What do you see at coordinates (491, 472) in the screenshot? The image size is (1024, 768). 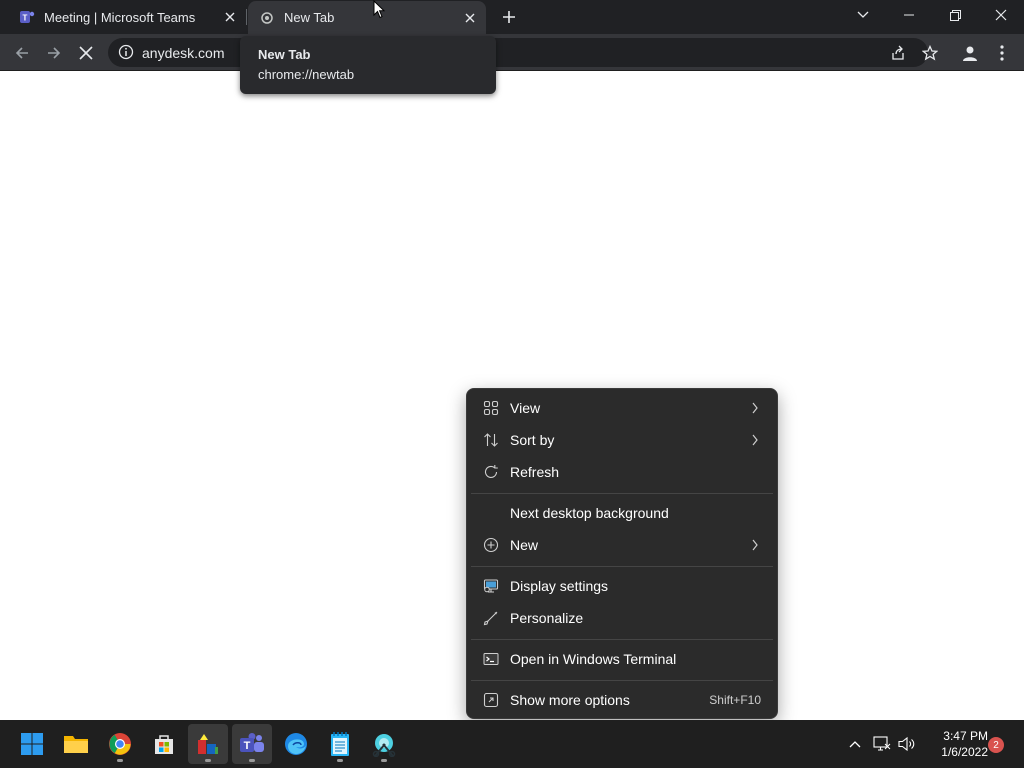 I see `refresh-icon` at bounding box center [491, 472].